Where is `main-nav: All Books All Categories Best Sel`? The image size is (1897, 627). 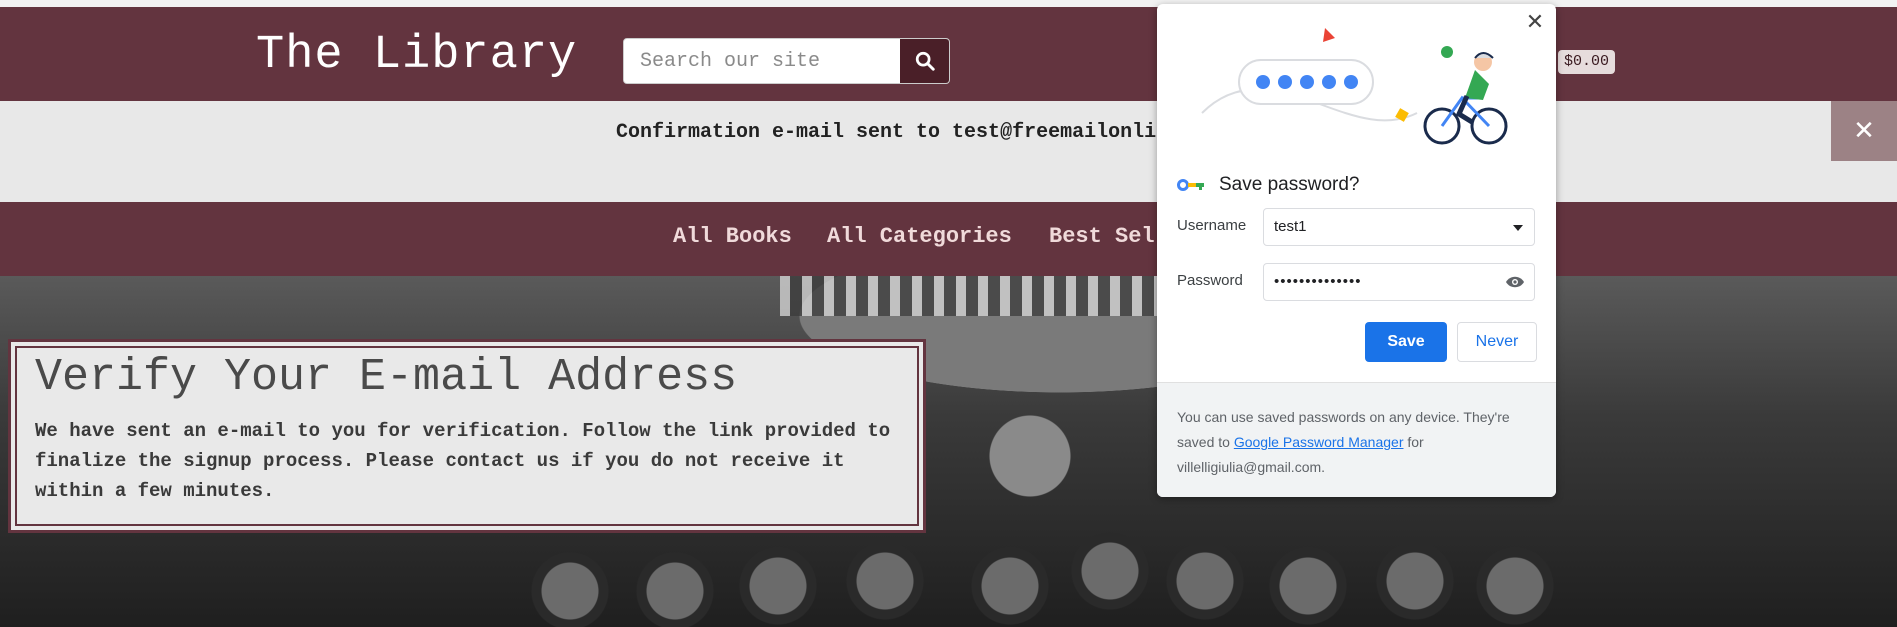 main-nav: All Books All Categories Best Sel is located at coordinates (948, 239).